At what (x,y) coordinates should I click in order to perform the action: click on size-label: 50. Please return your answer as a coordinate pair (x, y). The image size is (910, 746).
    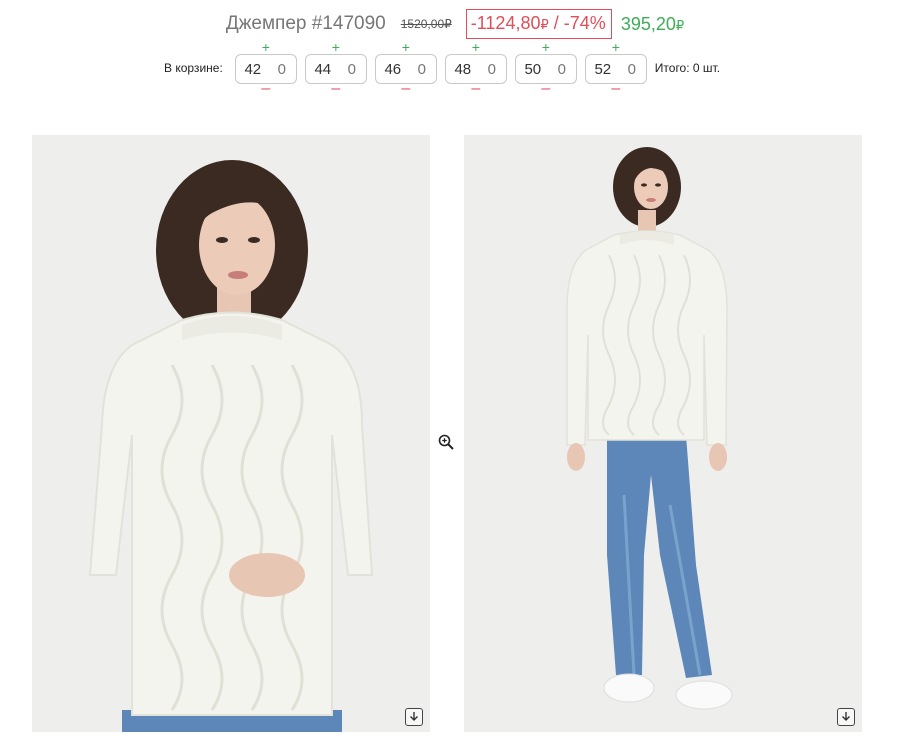
    Looking at the image, I should click on (533, 69).